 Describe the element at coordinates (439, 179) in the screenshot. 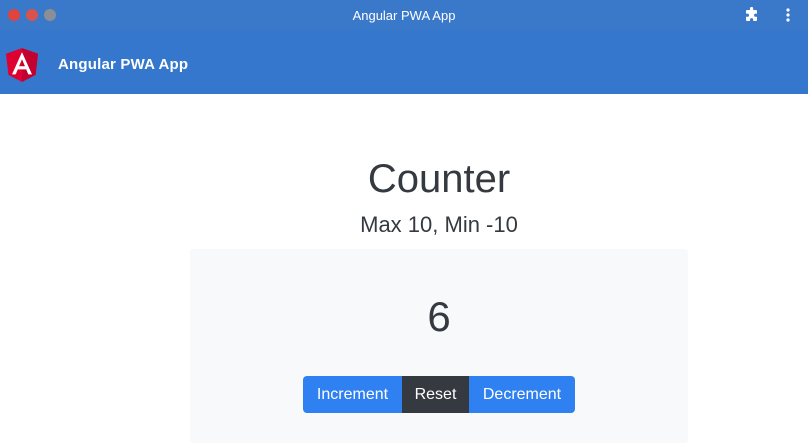

I see `page-title: Counter` at that location.